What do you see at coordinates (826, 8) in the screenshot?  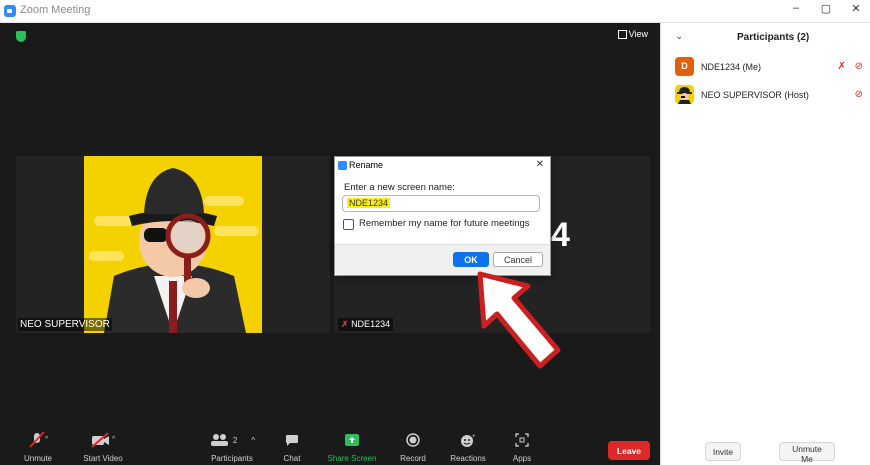 I see `restore-button: ▢` at bounding box center [826, 8].